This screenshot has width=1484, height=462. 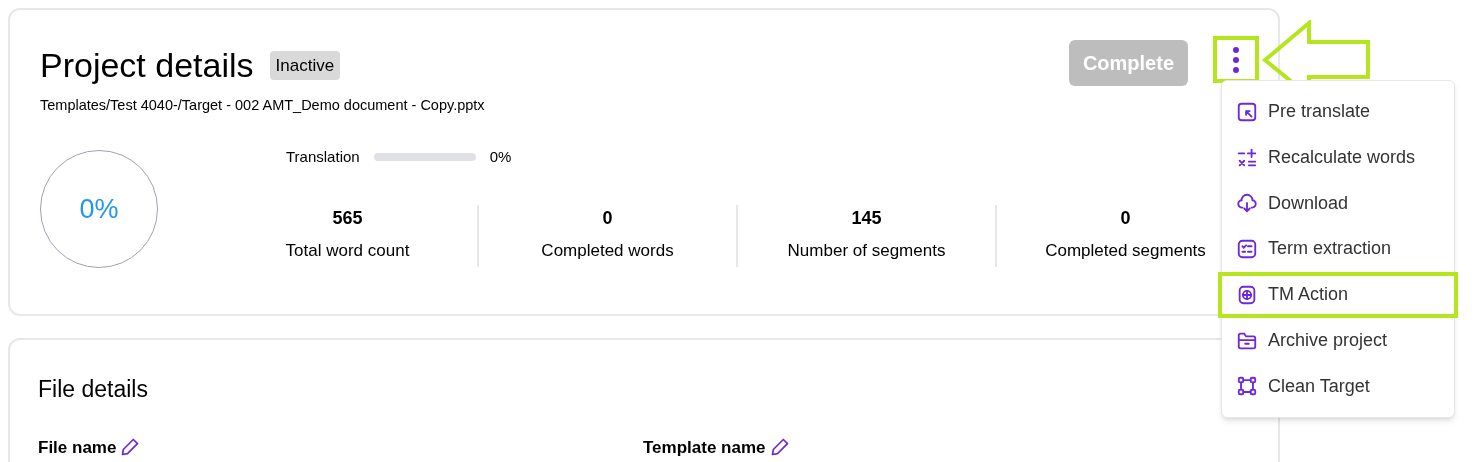 I want to click on math-operators-icon, so click(x=1247, y=157).